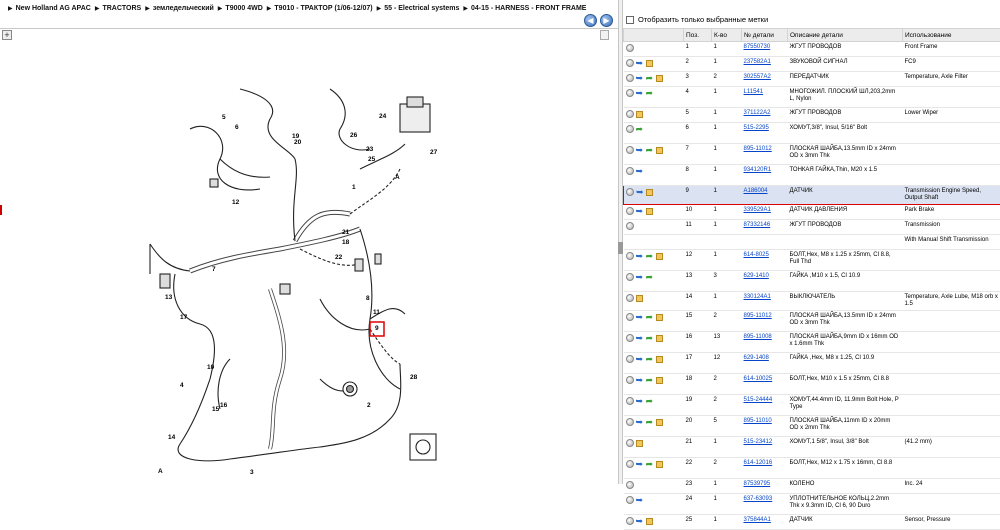 The image size is (1000, 530). Describe the element at coordinates (812, 281) in the screenshot. I see `table-row: ➥➦133629-1410ГАЙКА ,M10 x 1.5, Cl 10.9` at that location.